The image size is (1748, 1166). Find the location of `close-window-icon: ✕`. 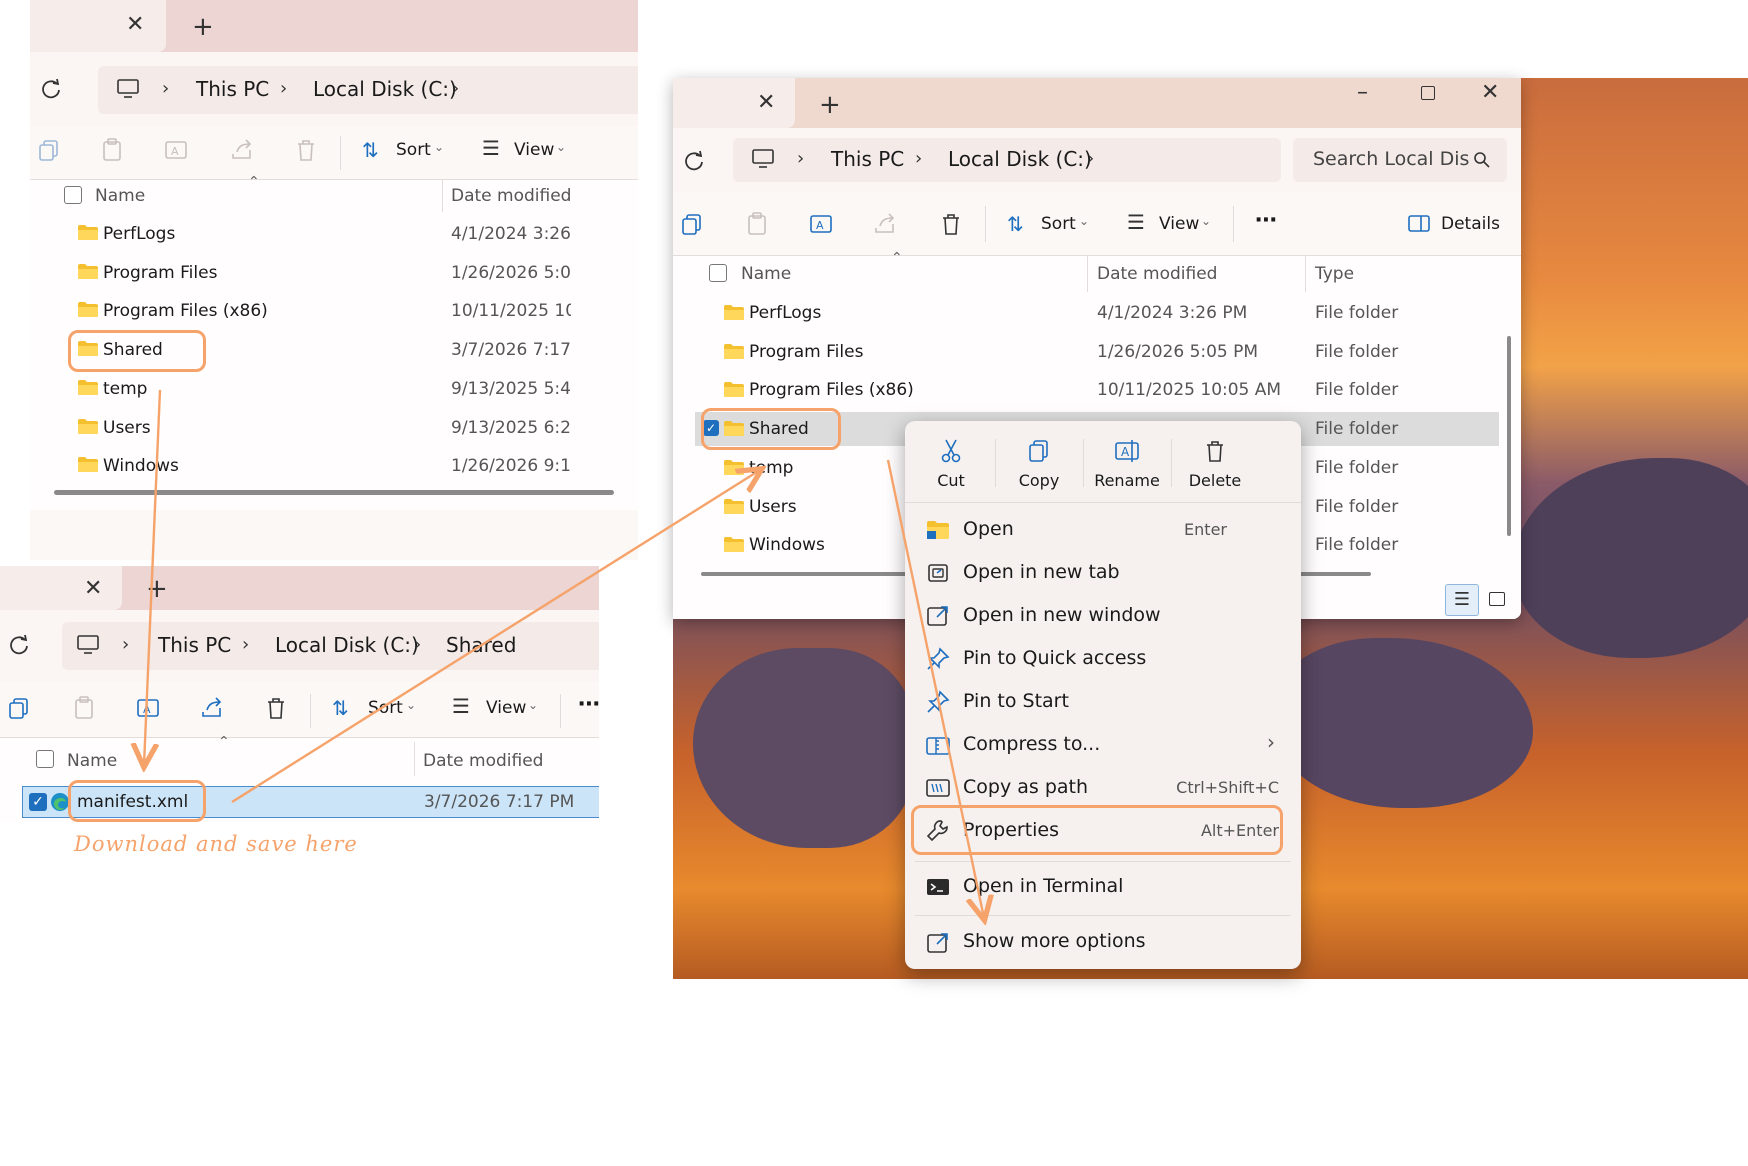

close-window-icon: ✕ is located at coordinates (1490, 92).